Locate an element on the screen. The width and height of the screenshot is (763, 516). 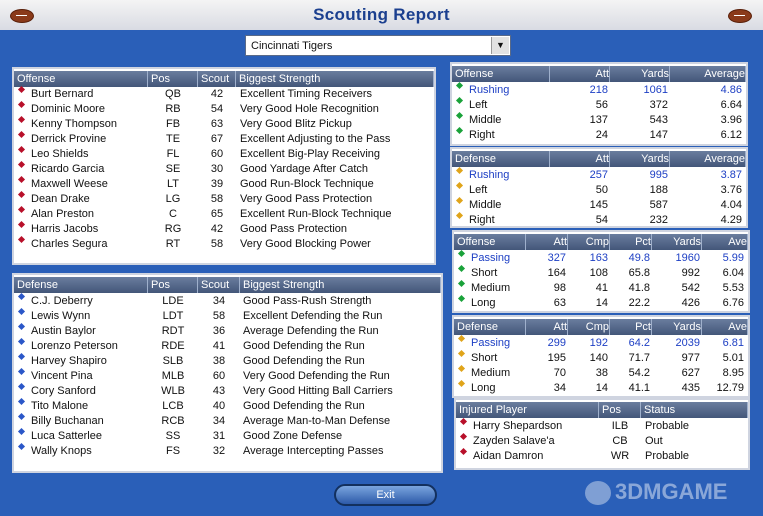
stat-row: Rushing 218 1061 4.86 is located at coordinates (599, 89).